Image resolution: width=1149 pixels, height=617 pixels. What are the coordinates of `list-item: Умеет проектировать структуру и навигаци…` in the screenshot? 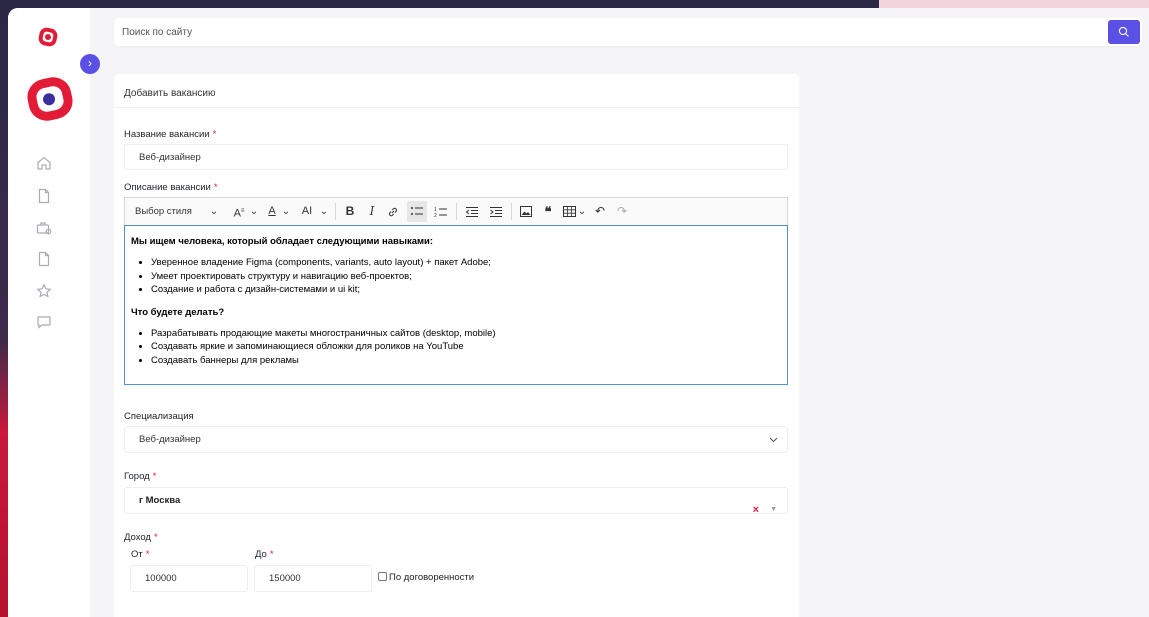 It's located at (466, 277).